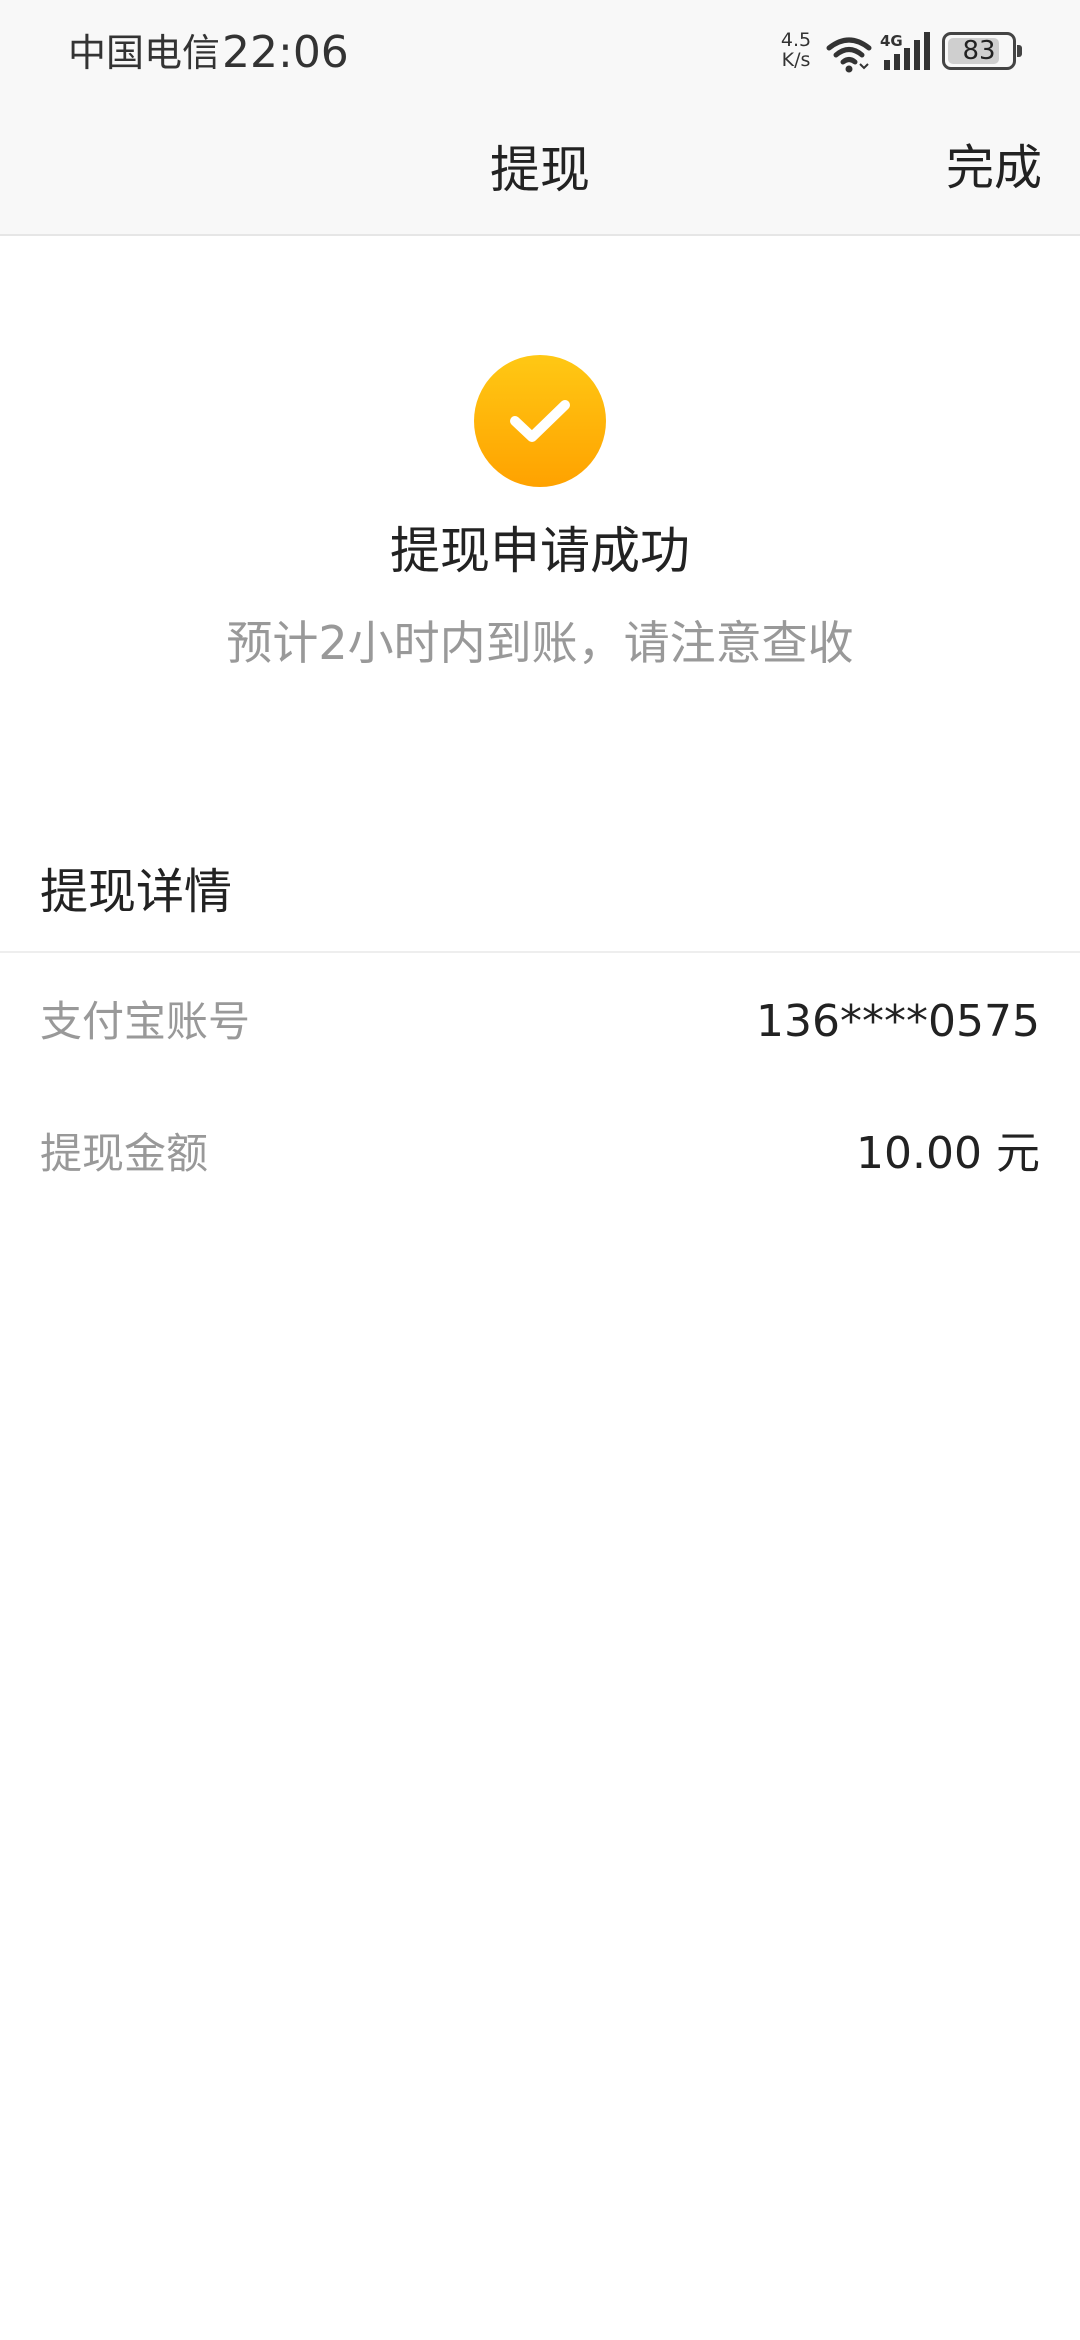  I want to click on success-subtitle: 预计2小时内到账，请注意查收, so click(540, 643).